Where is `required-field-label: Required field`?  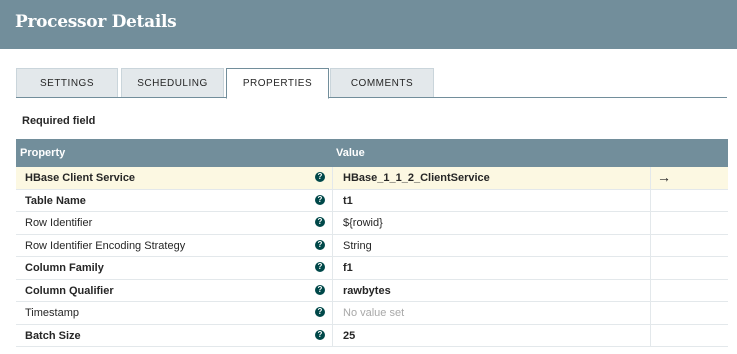 required-field-label: Required field is located at coordinates (59, 121).